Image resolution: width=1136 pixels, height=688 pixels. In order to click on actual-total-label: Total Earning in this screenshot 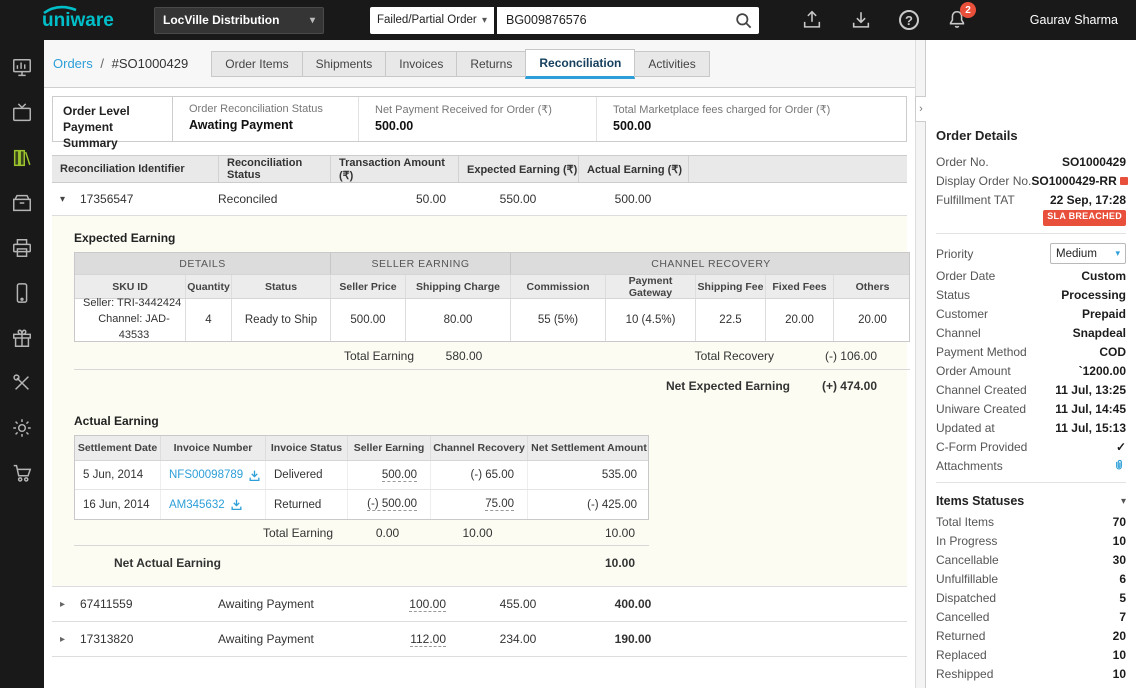, I will do `click(297, 533)`.